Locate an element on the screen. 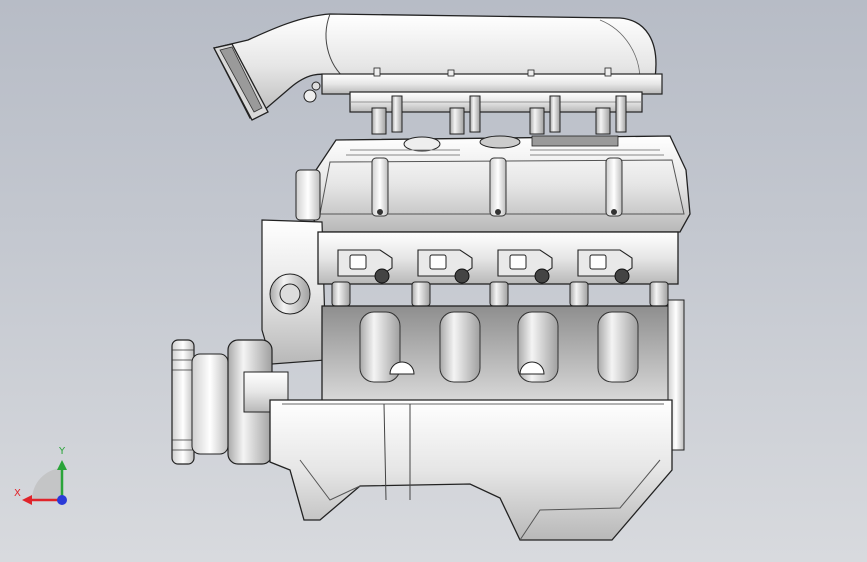 This screenshot has height=562, width=867. timing-cover is located at coordinates (294, 267).